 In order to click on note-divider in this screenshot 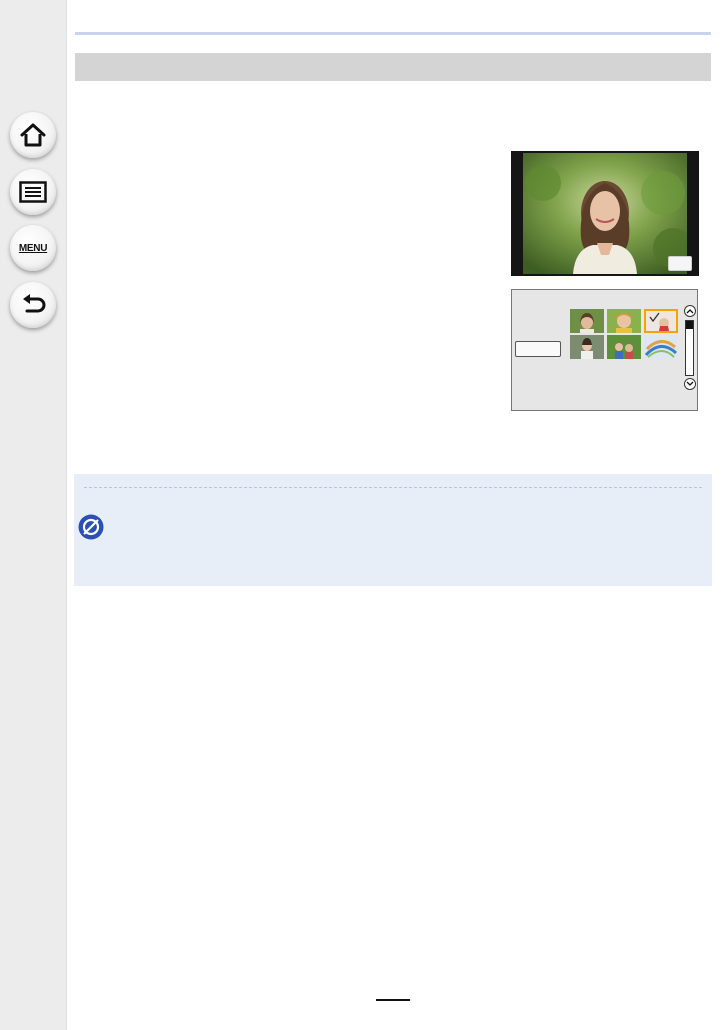, I will do `click(393, 487)`.